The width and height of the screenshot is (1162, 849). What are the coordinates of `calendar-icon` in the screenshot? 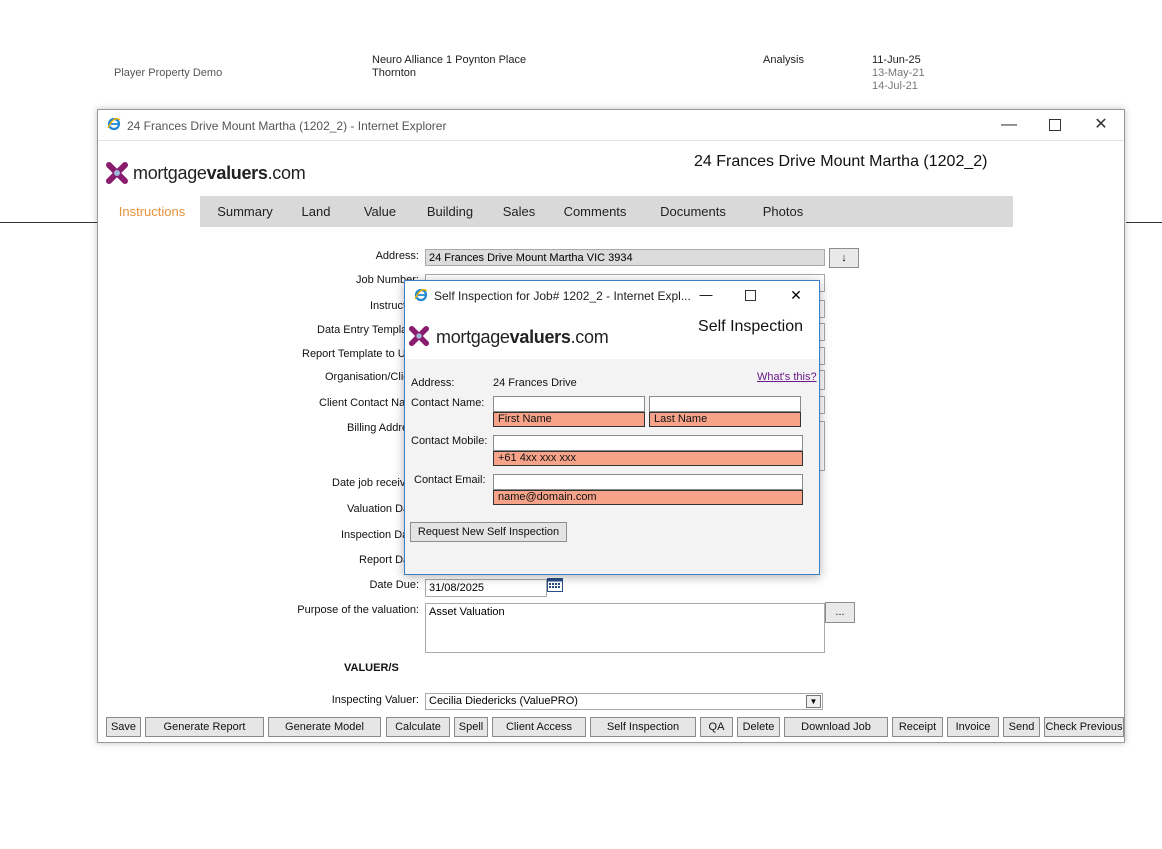 It's located at (555, 584).